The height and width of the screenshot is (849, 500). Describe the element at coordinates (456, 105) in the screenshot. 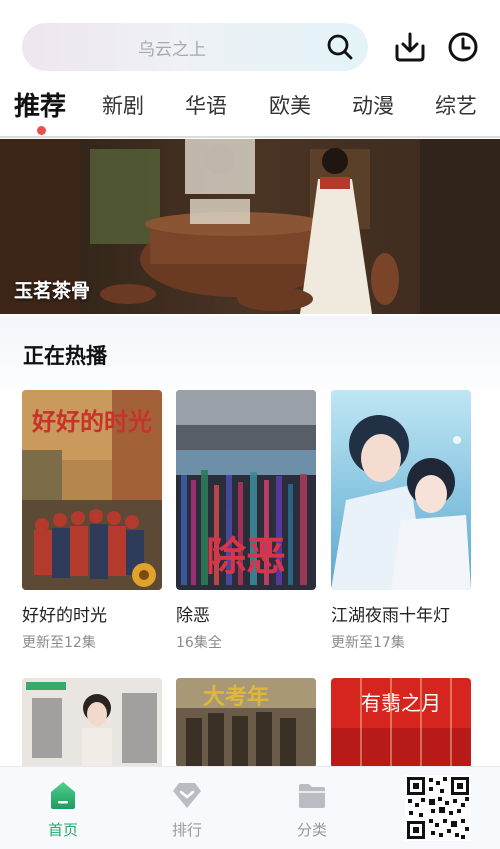

I see `tab-variety: 综艺` at that location.